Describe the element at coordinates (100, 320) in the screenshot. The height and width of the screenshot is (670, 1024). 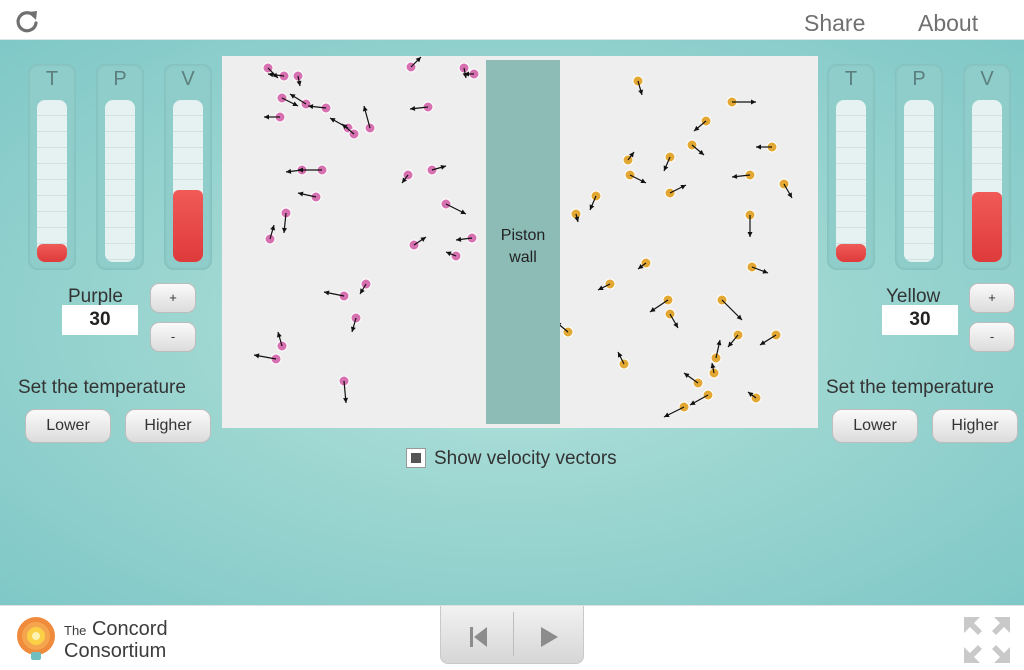
I see `left-value-field: 30` at that location.